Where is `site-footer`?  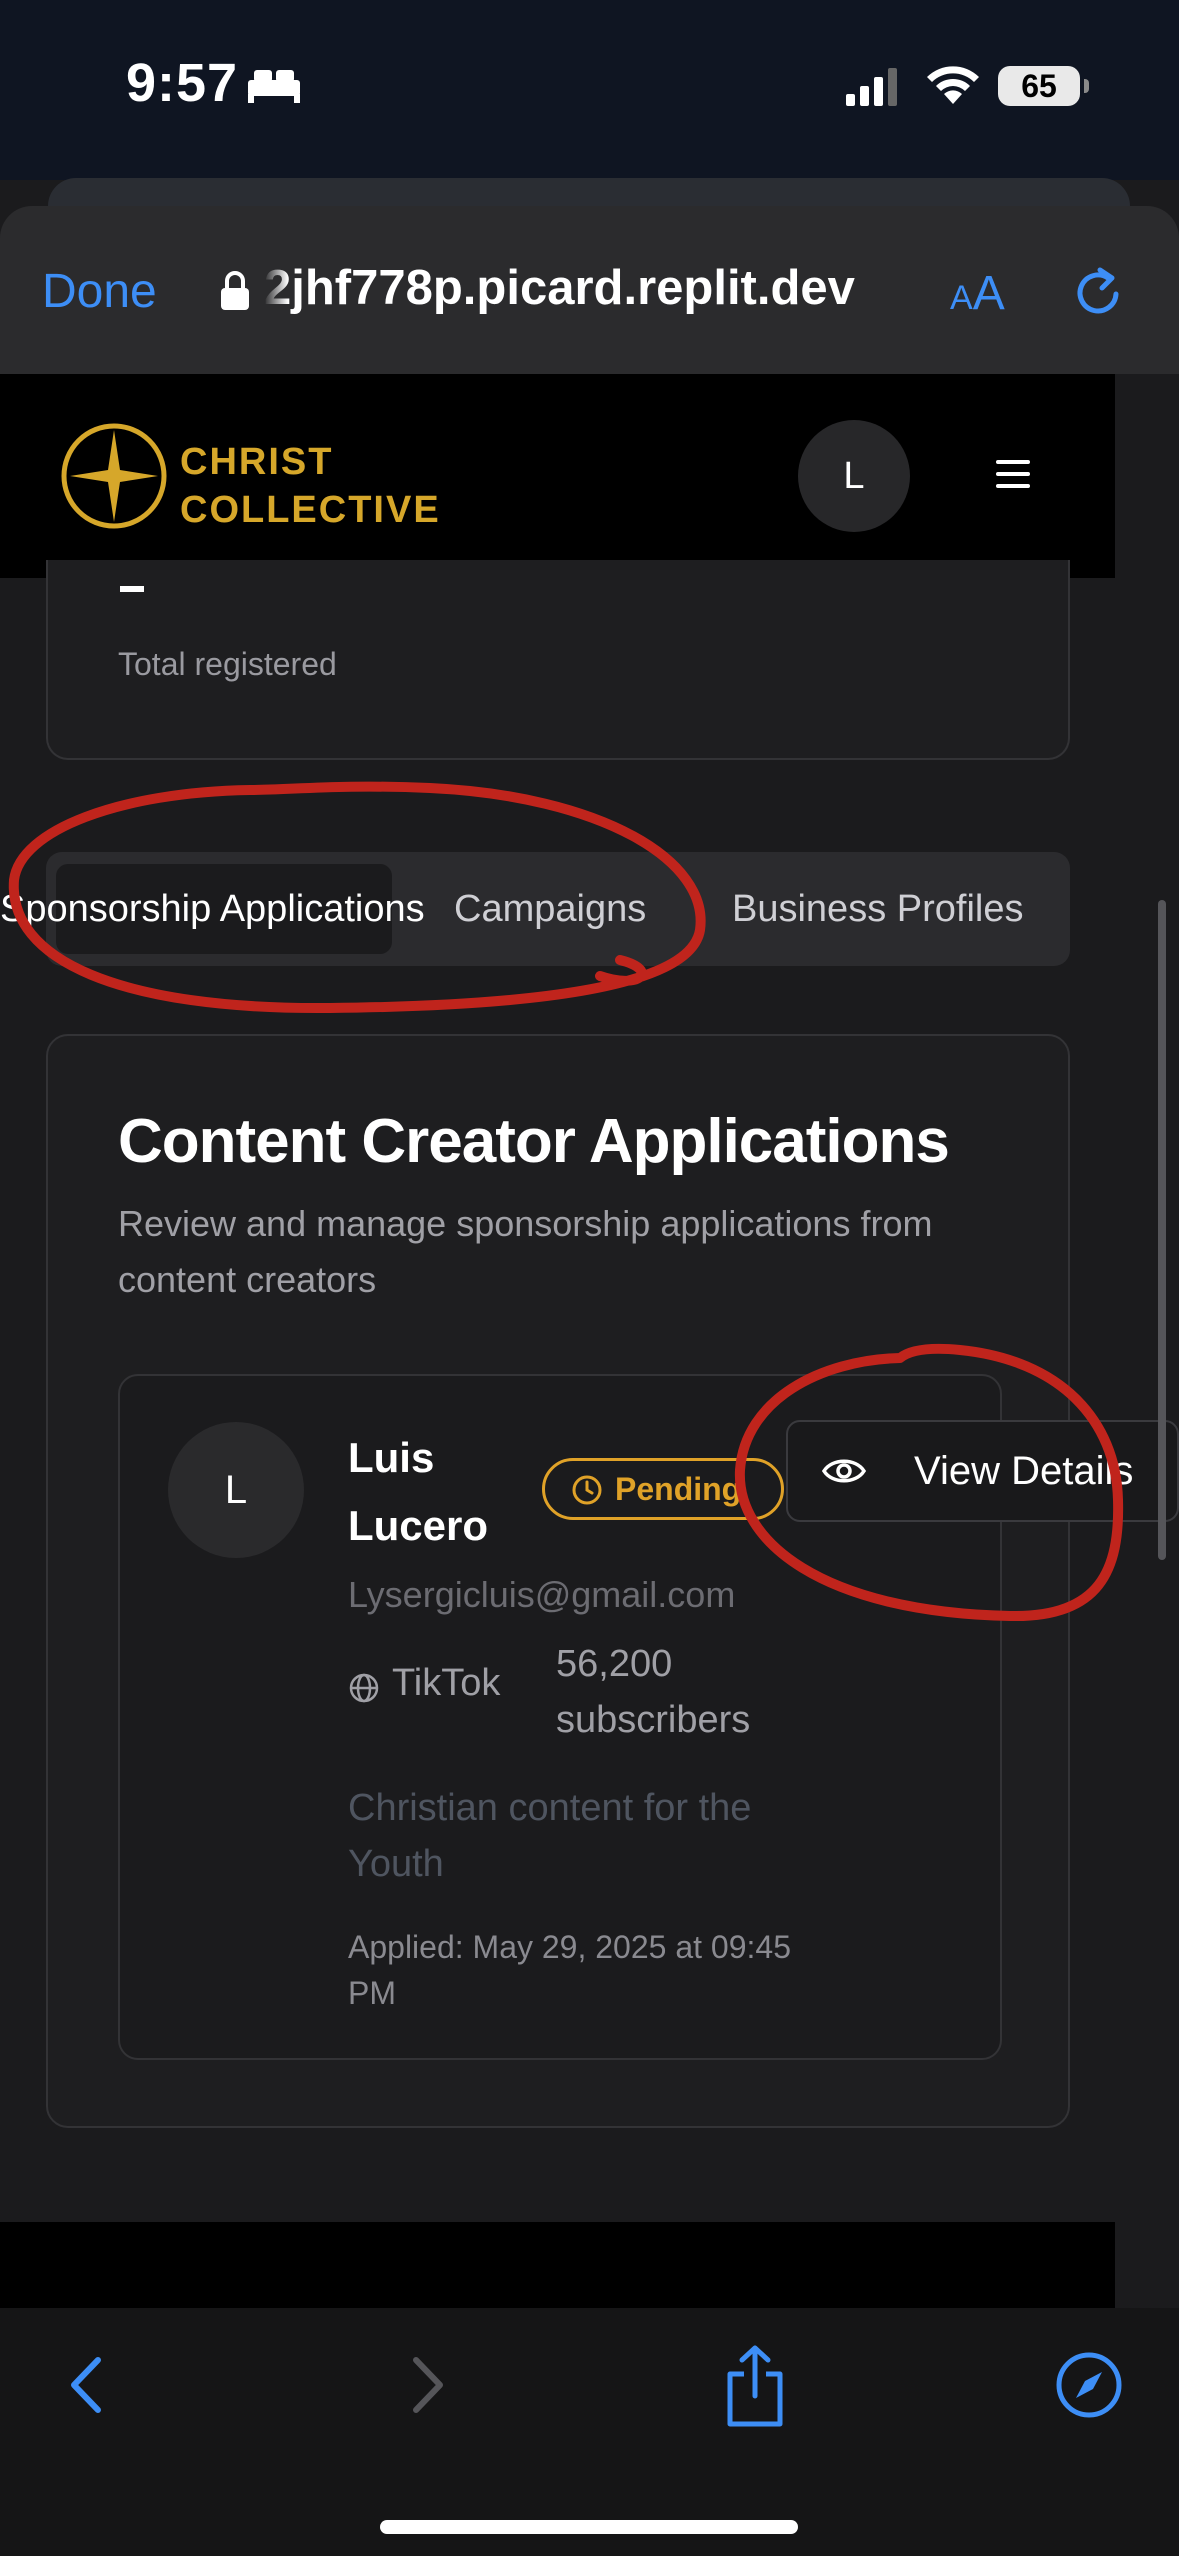
site-footer is located at coordinates (557, 2265).